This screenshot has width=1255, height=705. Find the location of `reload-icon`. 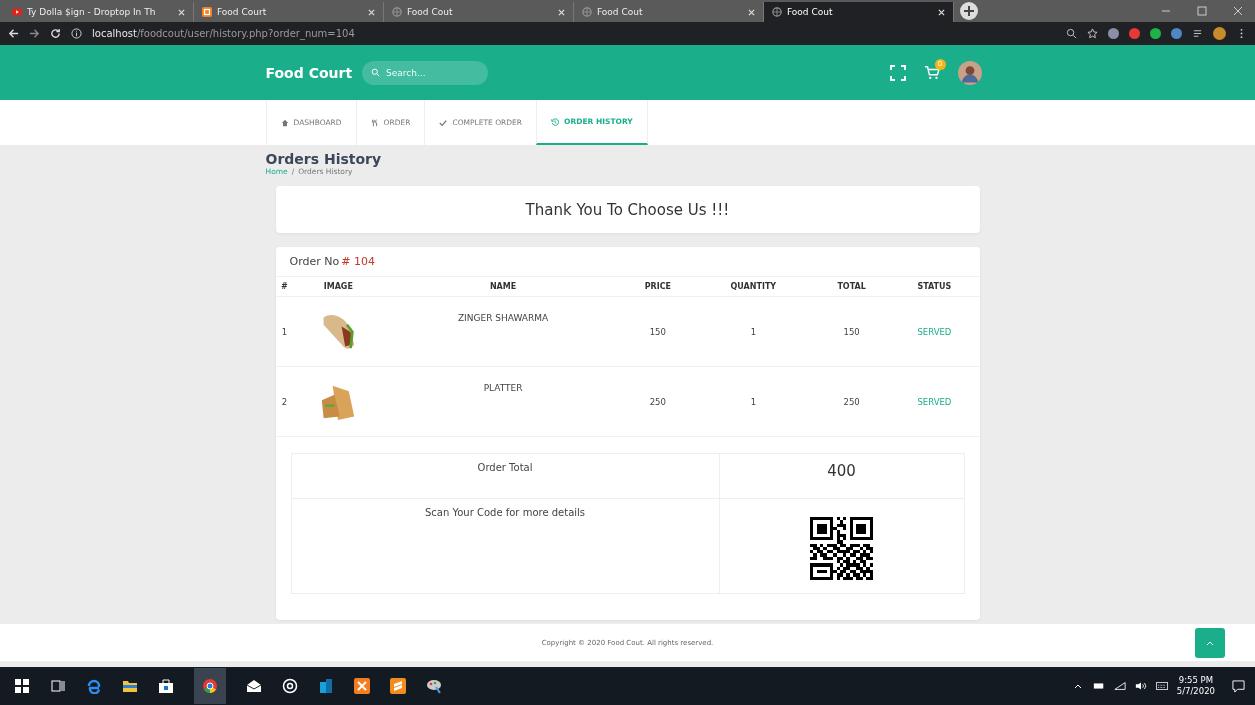

reload-icon is located at coordinates (55, 33).